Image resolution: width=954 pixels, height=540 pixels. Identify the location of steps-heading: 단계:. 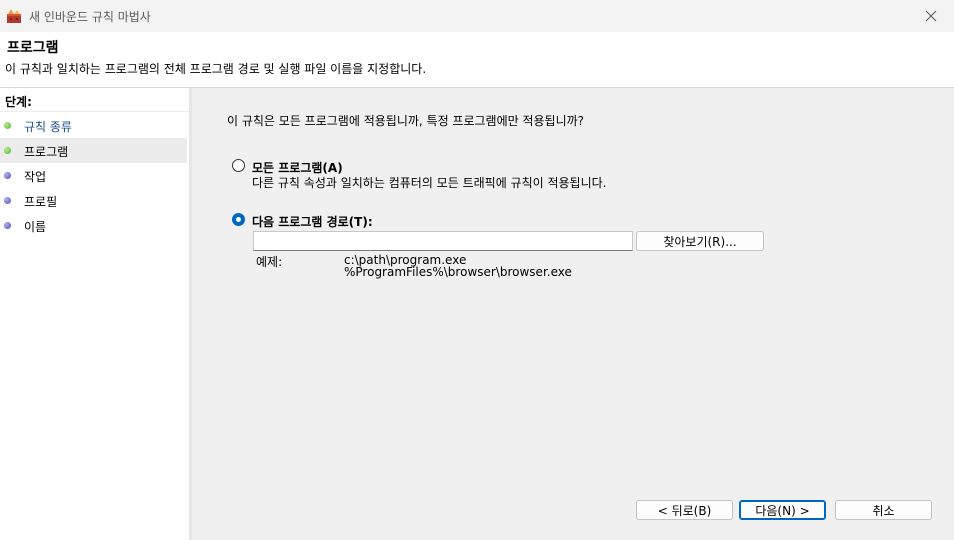
(18, 102).